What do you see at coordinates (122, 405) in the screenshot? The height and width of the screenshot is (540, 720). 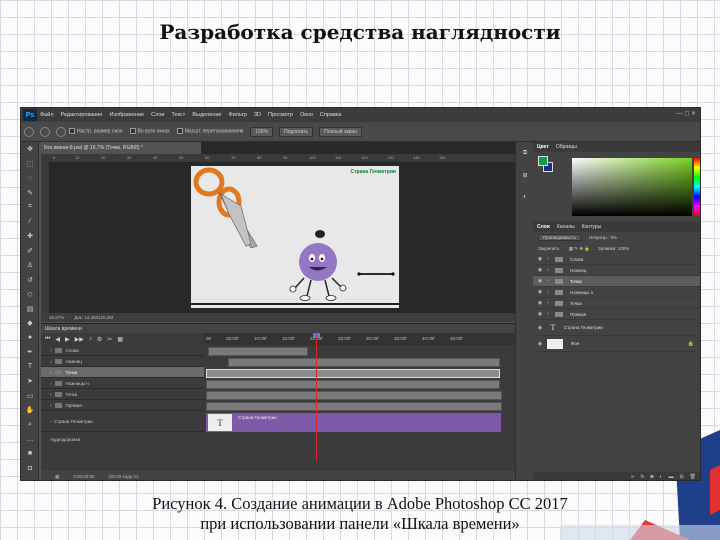 I see `timeline-track: › Прямая` at bounding box center [122, 405].